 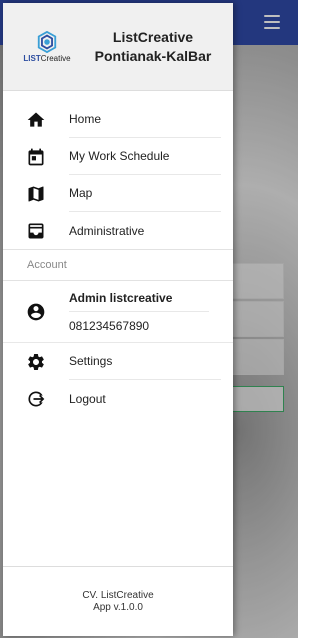 I want to click on menu-item-home: Home, so click(x=118, y=119).